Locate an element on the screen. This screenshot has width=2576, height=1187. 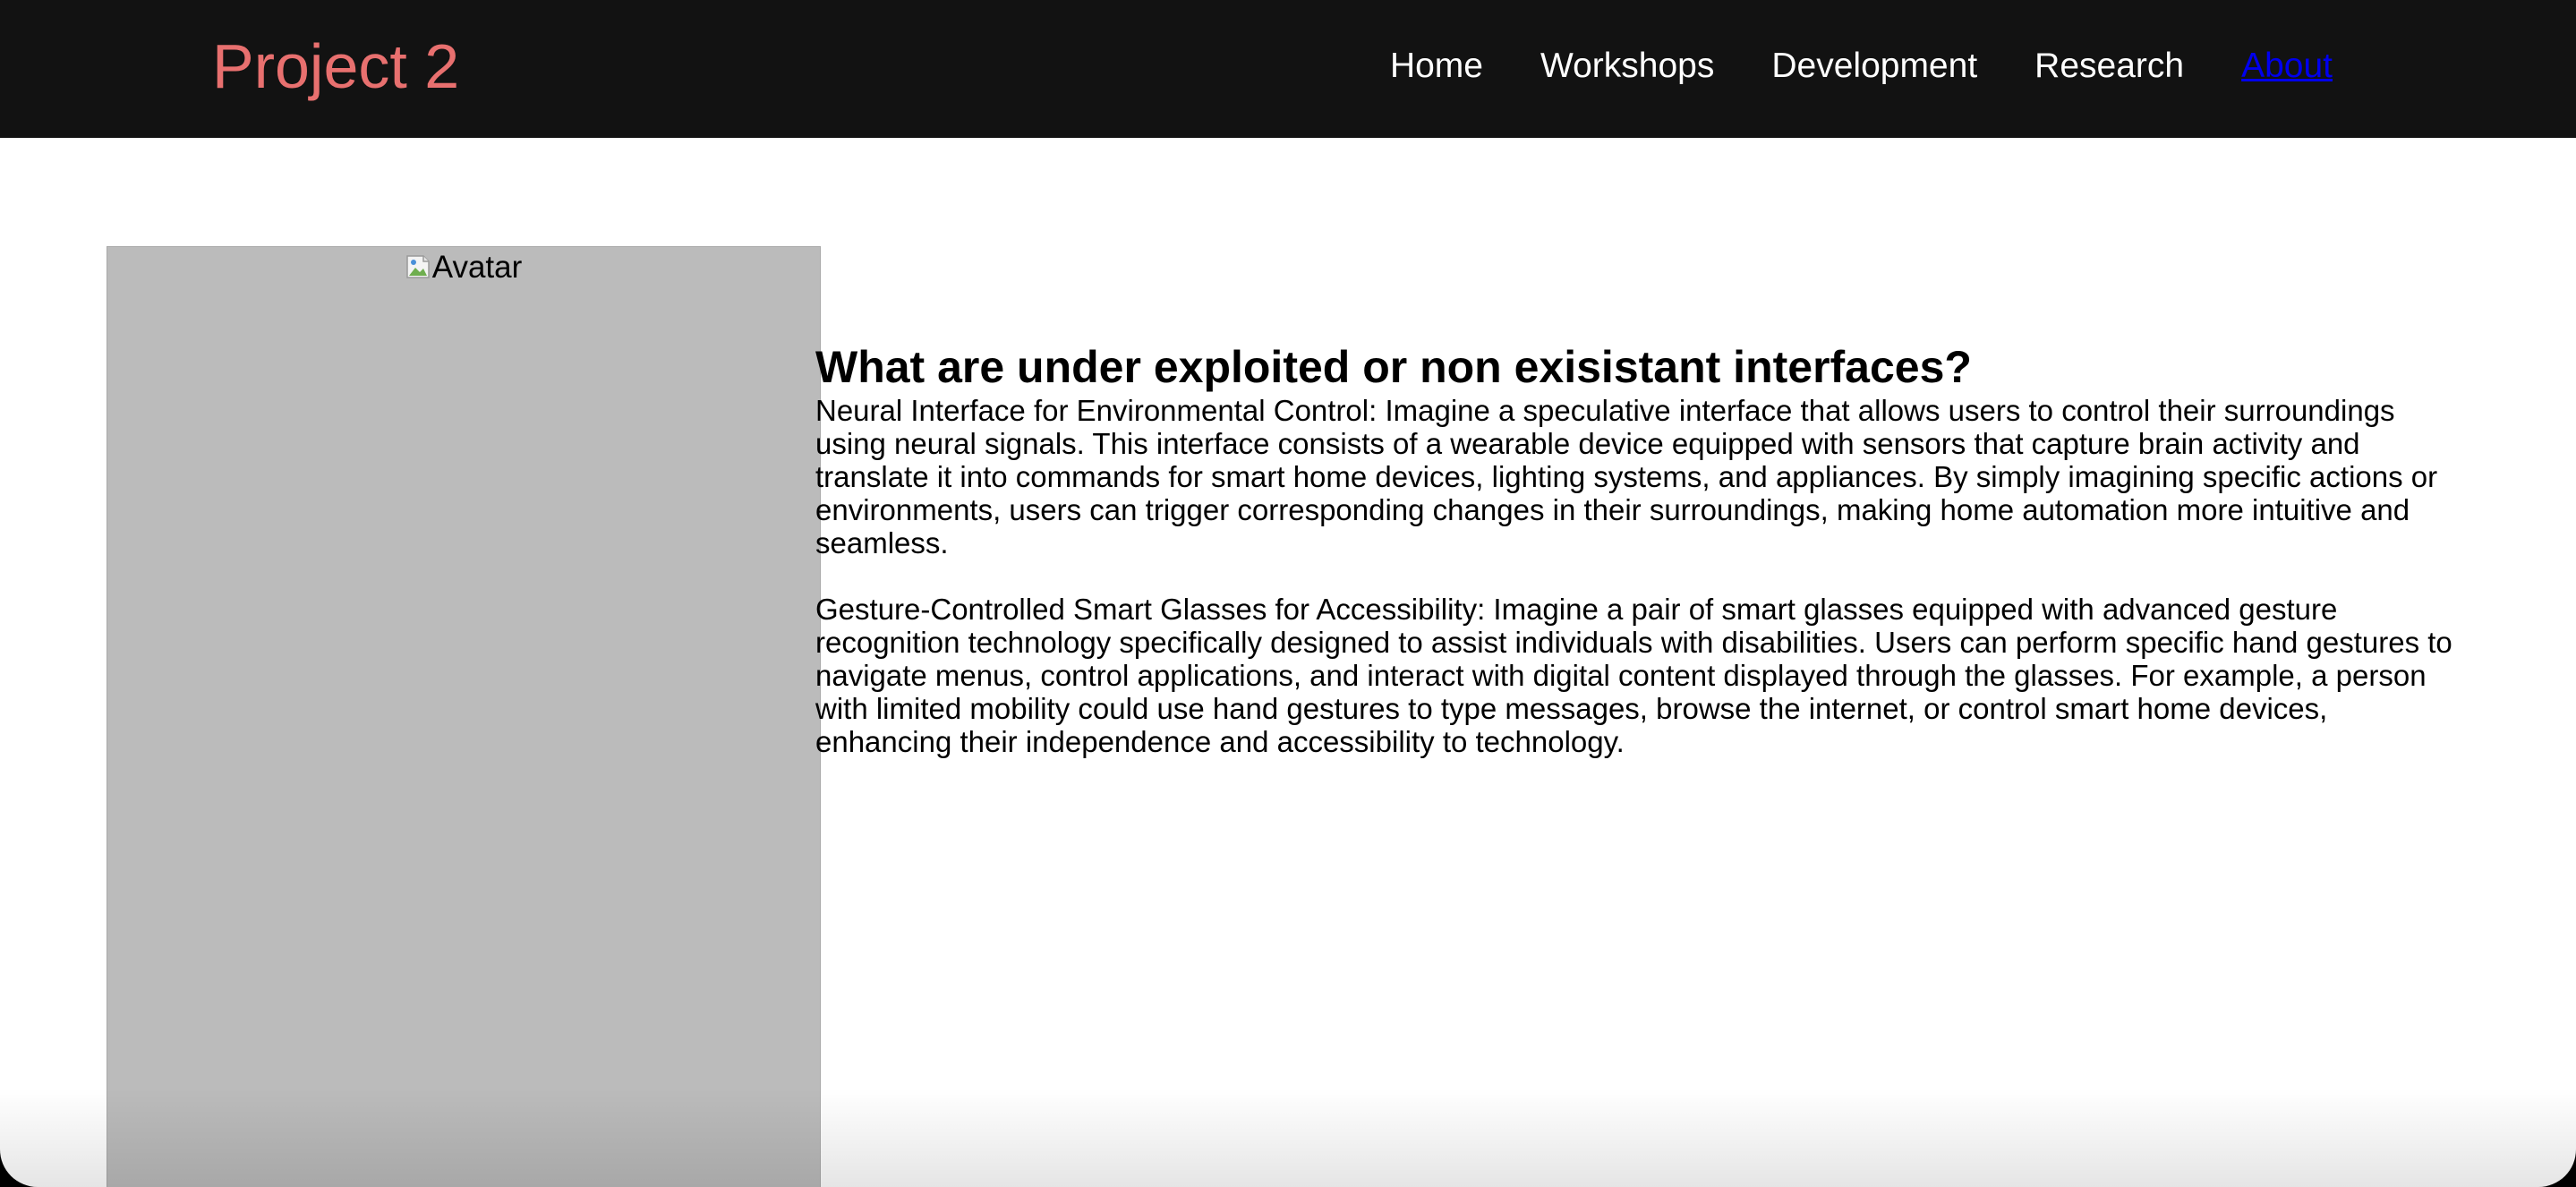
nav-link-about: About is located at coordinates (2287, 66).